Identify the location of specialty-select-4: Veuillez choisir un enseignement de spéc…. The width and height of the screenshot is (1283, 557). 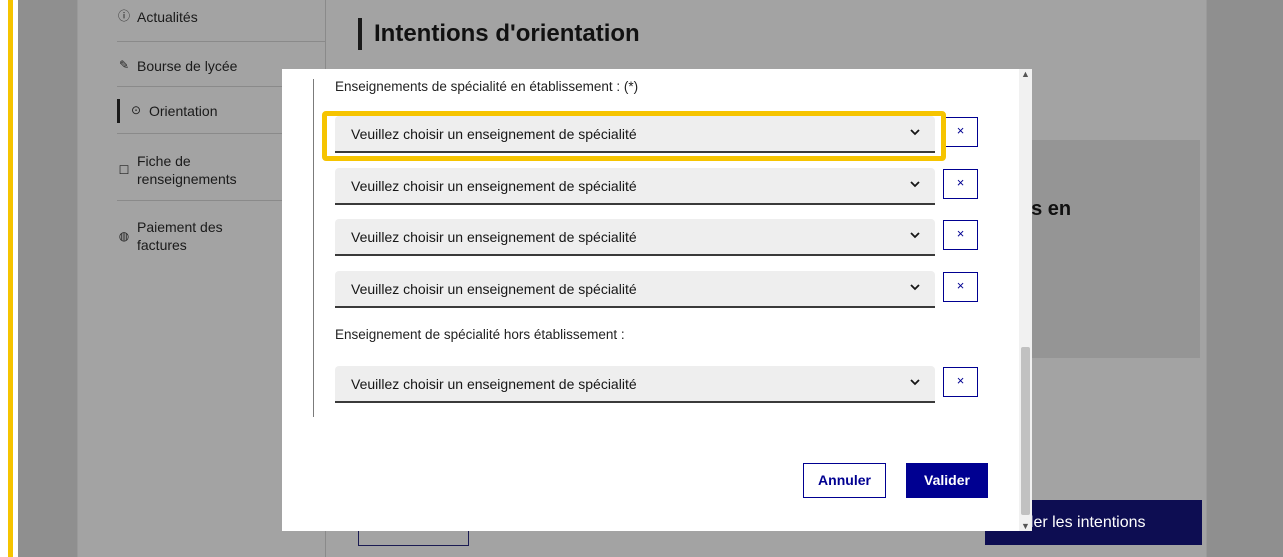
(635, 289).